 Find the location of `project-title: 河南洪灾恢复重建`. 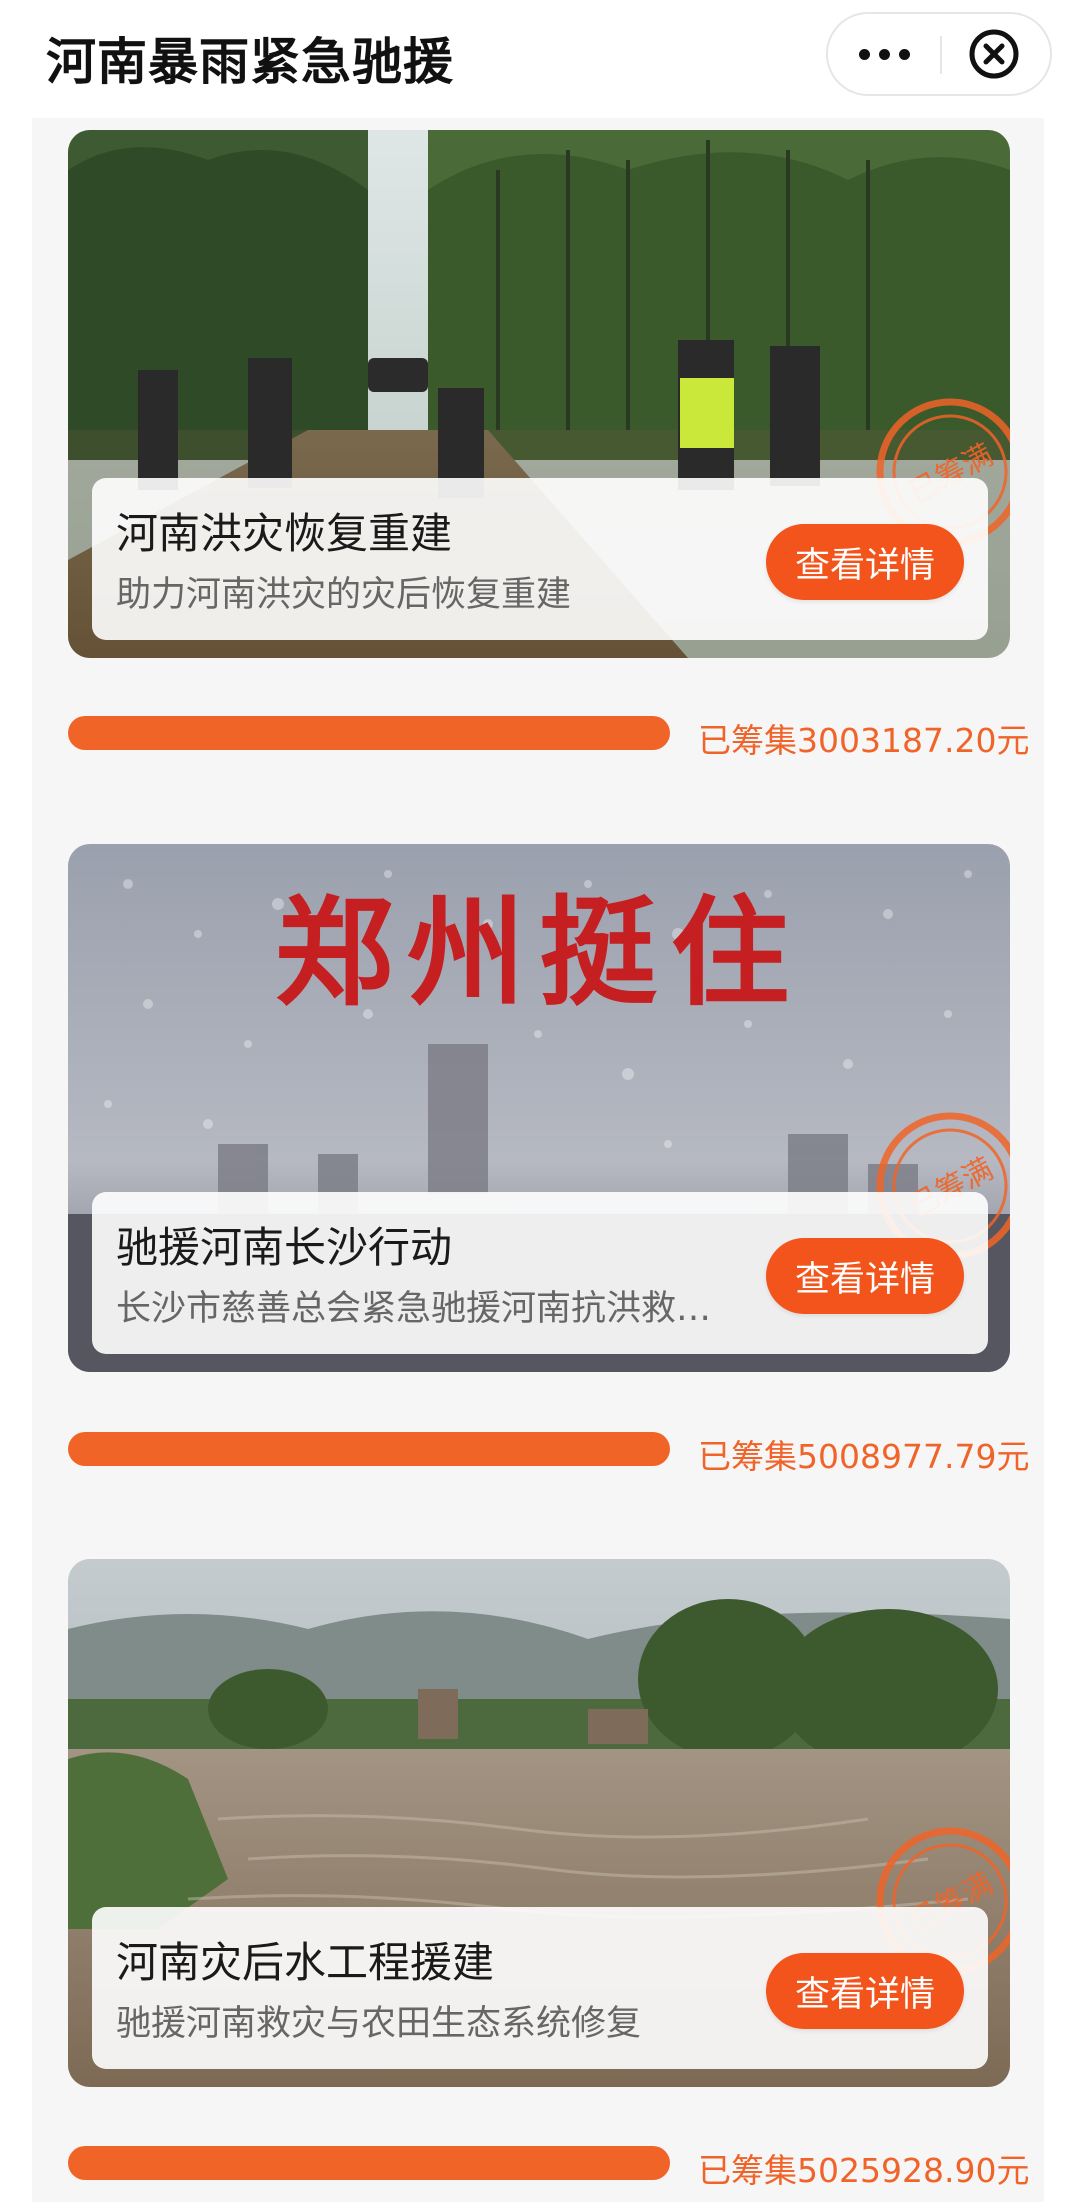

project-title: 河南洪灾恢复重建 is located at coordinates (284, 533).